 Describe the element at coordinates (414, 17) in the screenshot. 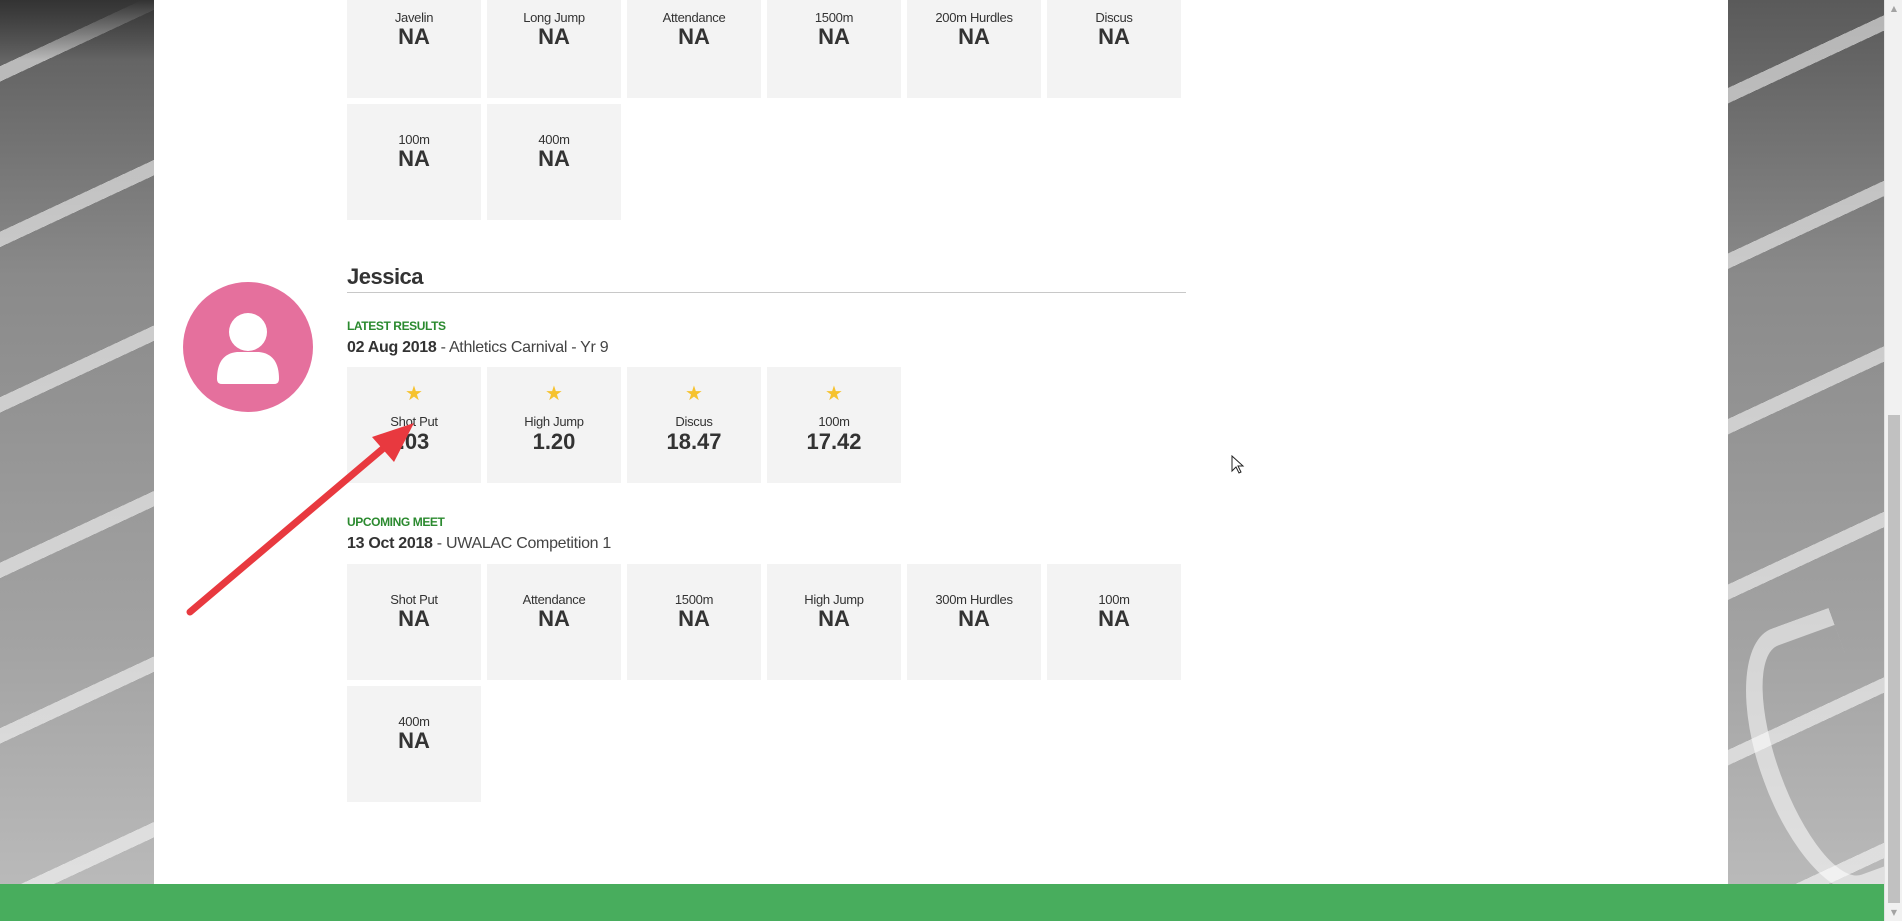

I see `event-label: Javelin` at that location.